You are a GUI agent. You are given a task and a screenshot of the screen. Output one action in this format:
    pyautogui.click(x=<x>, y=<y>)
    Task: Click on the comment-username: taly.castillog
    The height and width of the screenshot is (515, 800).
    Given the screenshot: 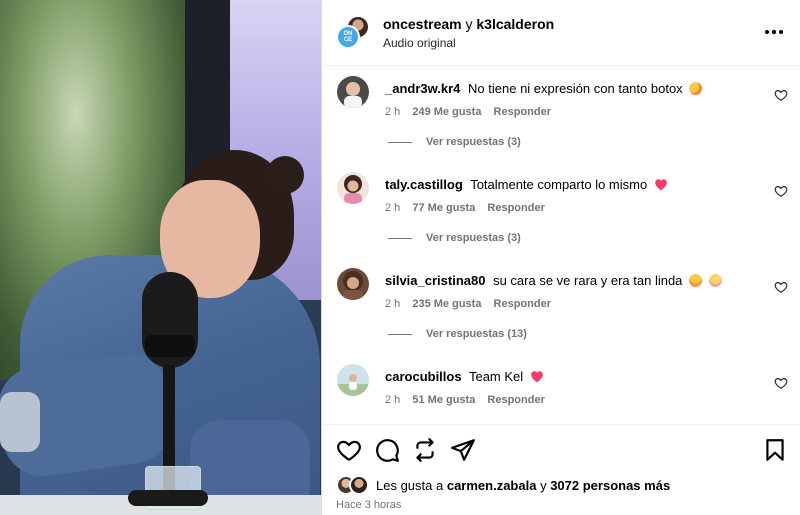 What is the action you would take?
    pyautogui.click(x=424, y=184)
    